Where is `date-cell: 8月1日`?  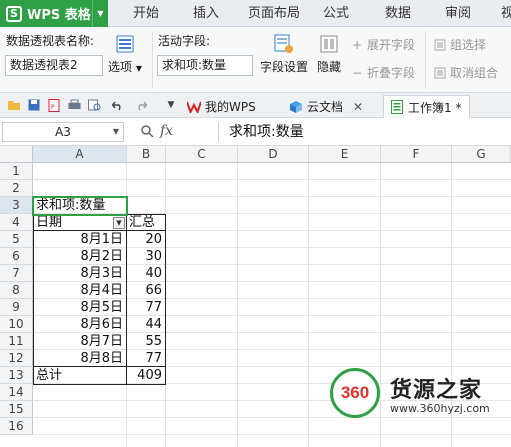 date-cell: 8月1日 is located at coordinates (79, 239).